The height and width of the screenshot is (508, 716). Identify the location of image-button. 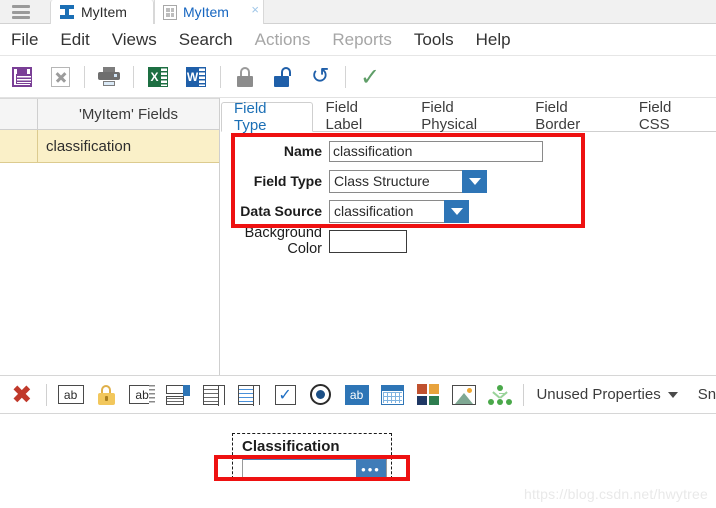
(464, 395).